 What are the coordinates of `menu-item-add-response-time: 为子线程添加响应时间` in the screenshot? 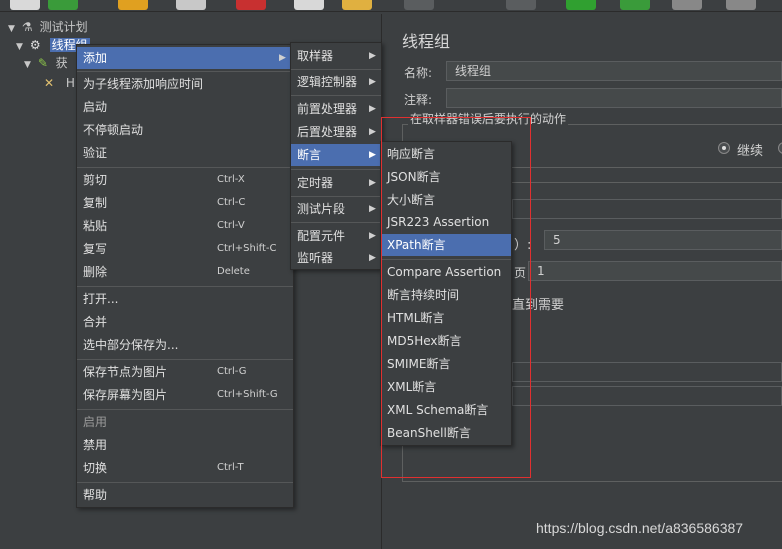 It's located at (185, 84).